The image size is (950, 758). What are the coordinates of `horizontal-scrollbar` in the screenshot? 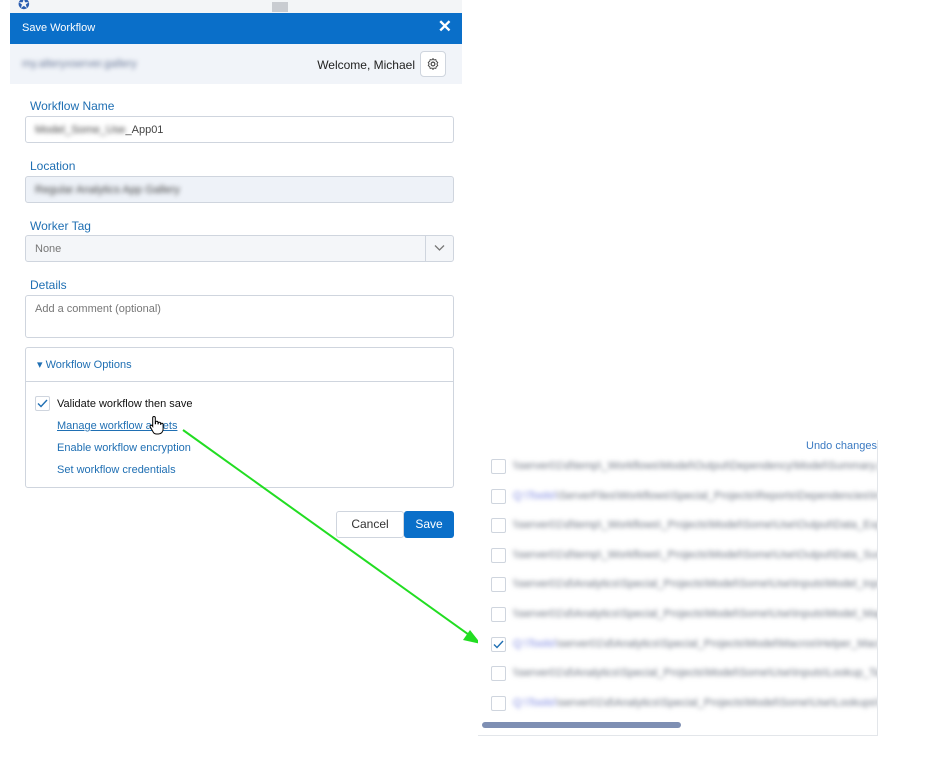 It's located at (677, 724).